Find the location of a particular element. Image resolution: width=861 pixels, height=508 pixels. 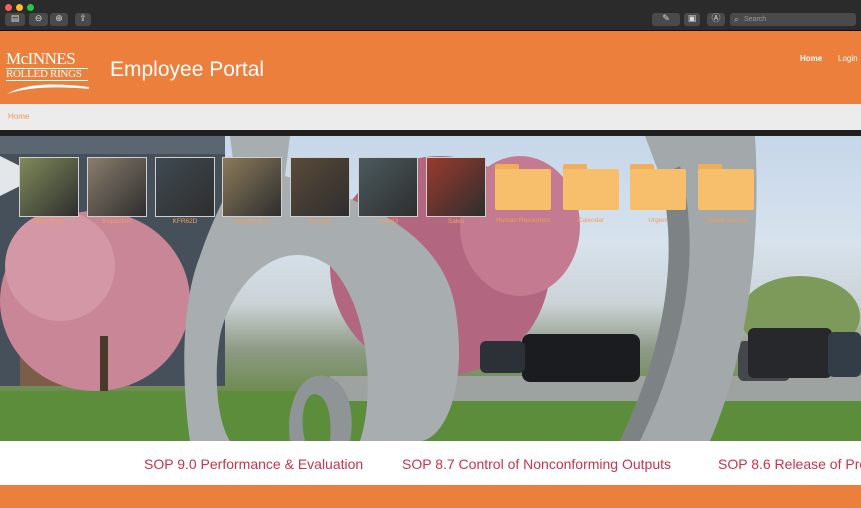

tile-human-resources: Human Resources is located at coordinates (523, 190).